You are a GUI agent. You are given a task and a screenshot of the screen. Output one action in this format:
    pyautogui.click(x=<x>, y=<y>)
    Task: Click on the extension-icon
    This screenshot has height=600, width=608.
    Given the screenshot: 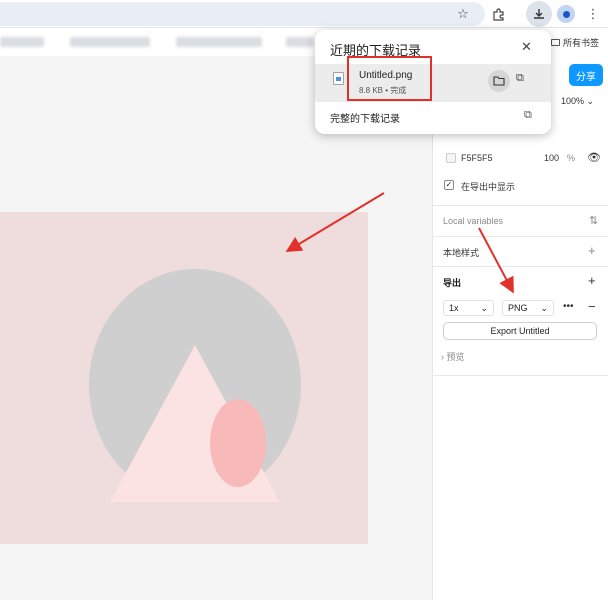 What is the action you would take?
    pyautogui.click(x=498, y=14)
    